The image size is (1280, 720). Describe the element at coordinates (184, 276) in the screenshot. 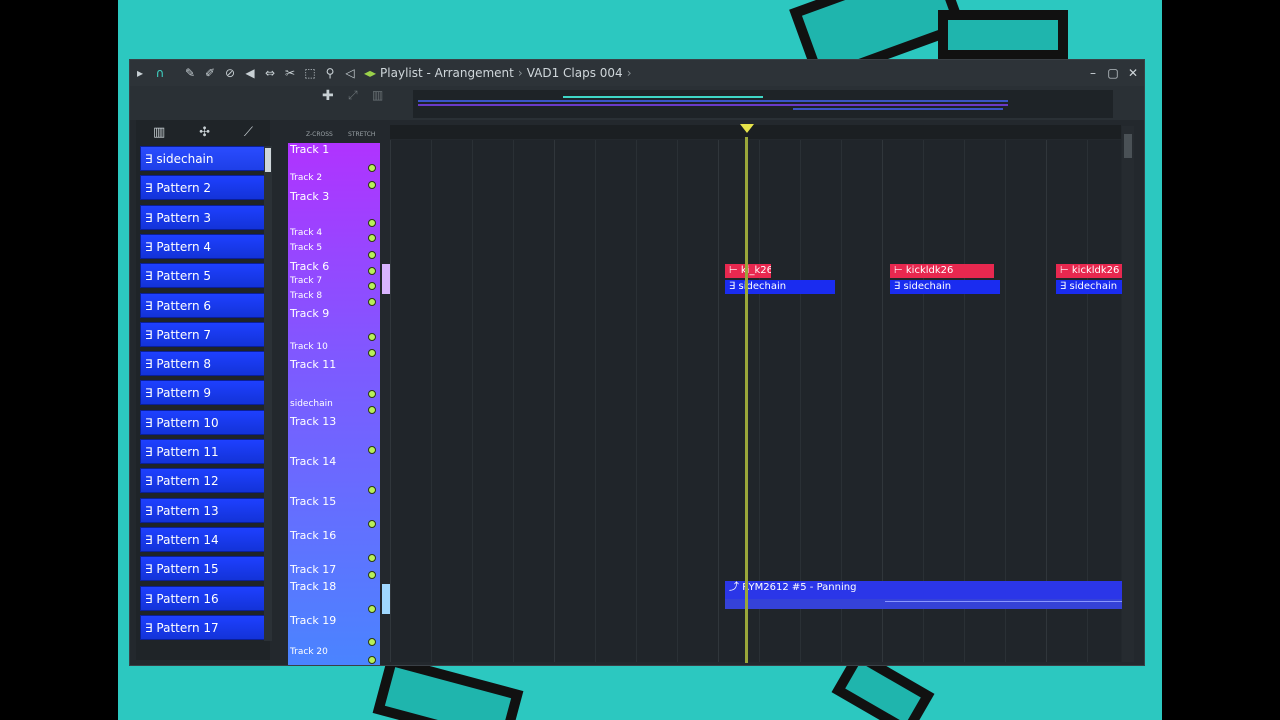

I see `pattern-label: Pattern 5` at that location.